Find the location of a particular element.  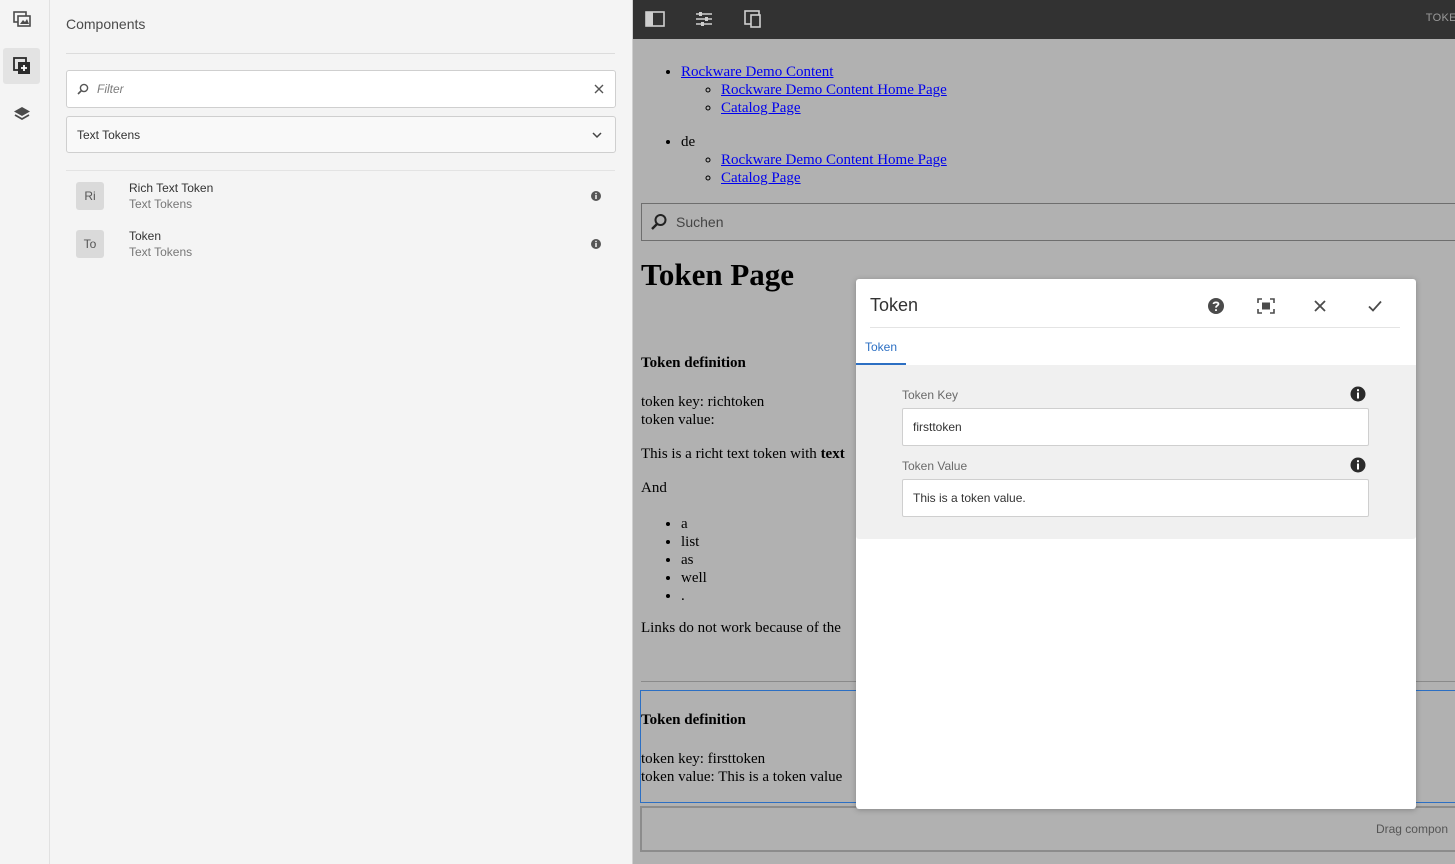

layers-icon is located at coordinates (21, 114).